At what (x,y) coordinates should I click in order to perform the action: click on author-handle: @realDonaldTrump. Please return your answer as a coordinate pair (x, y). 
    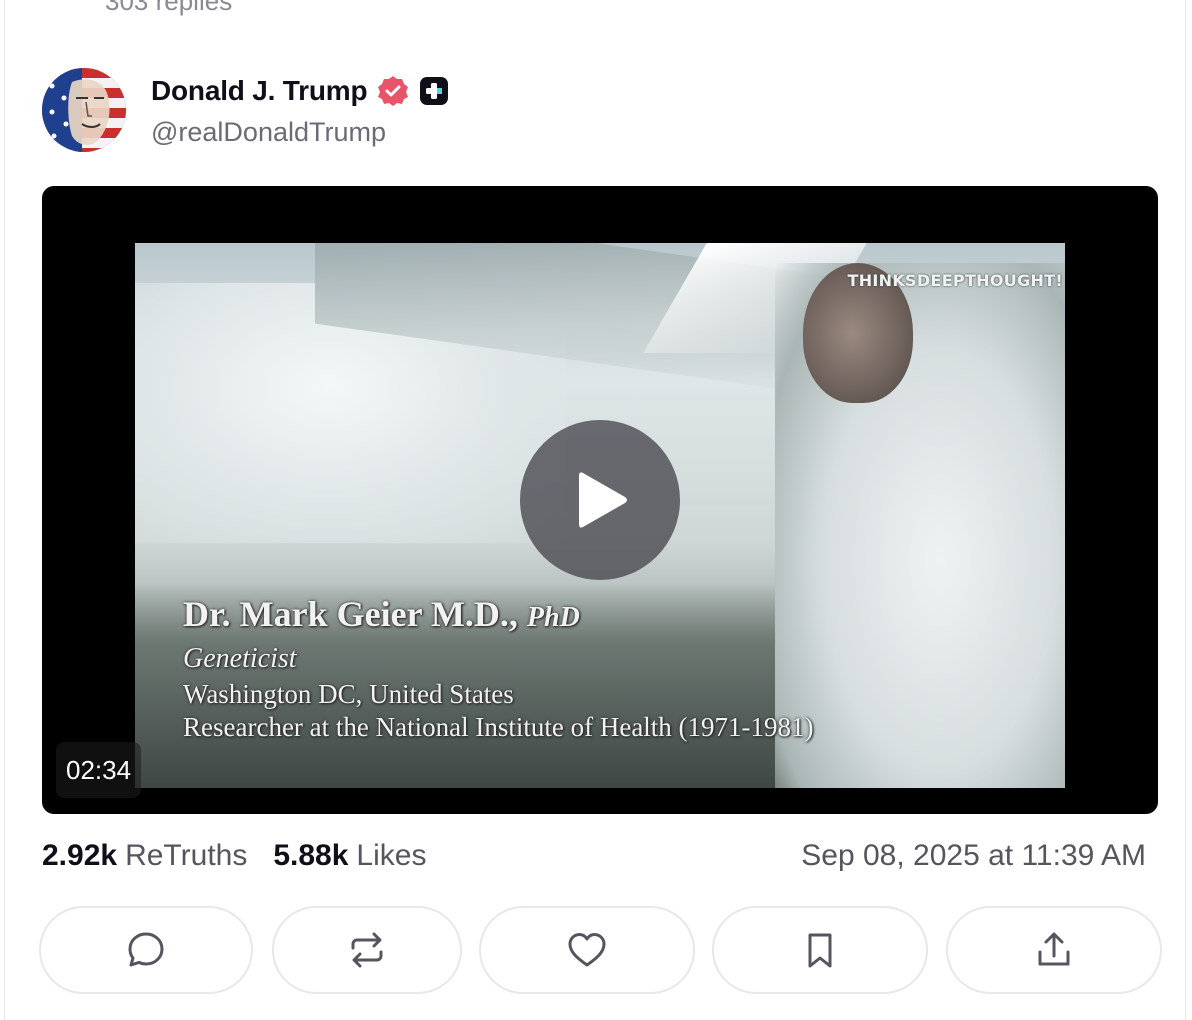
    Looking at the image, I should click on (268, 132).